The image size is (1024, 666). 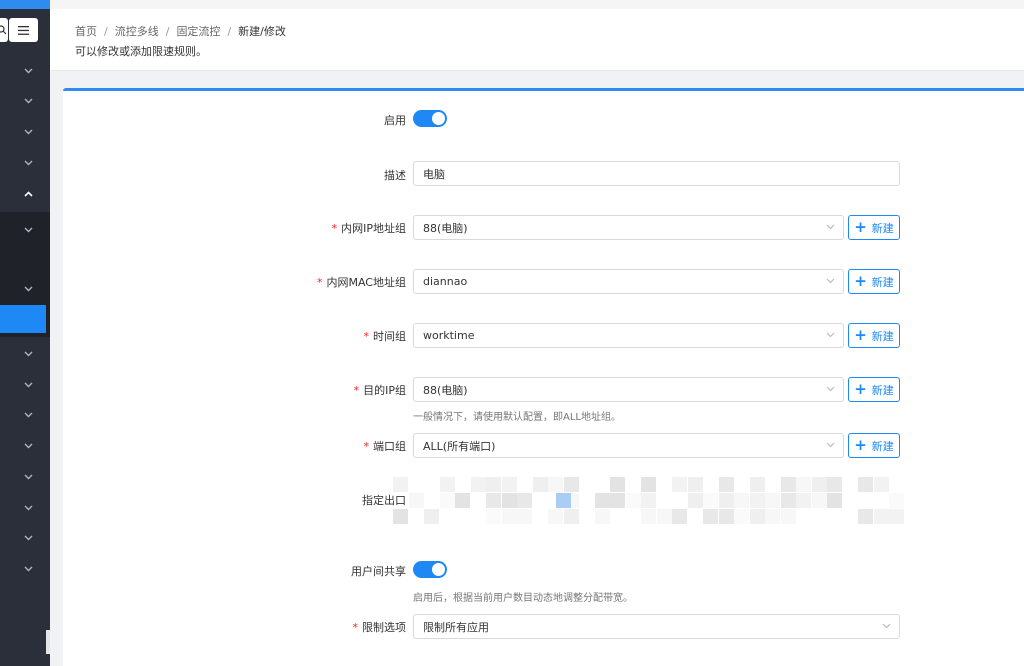 I want to click on enable-label: 启用, so click(x=395, y=120).